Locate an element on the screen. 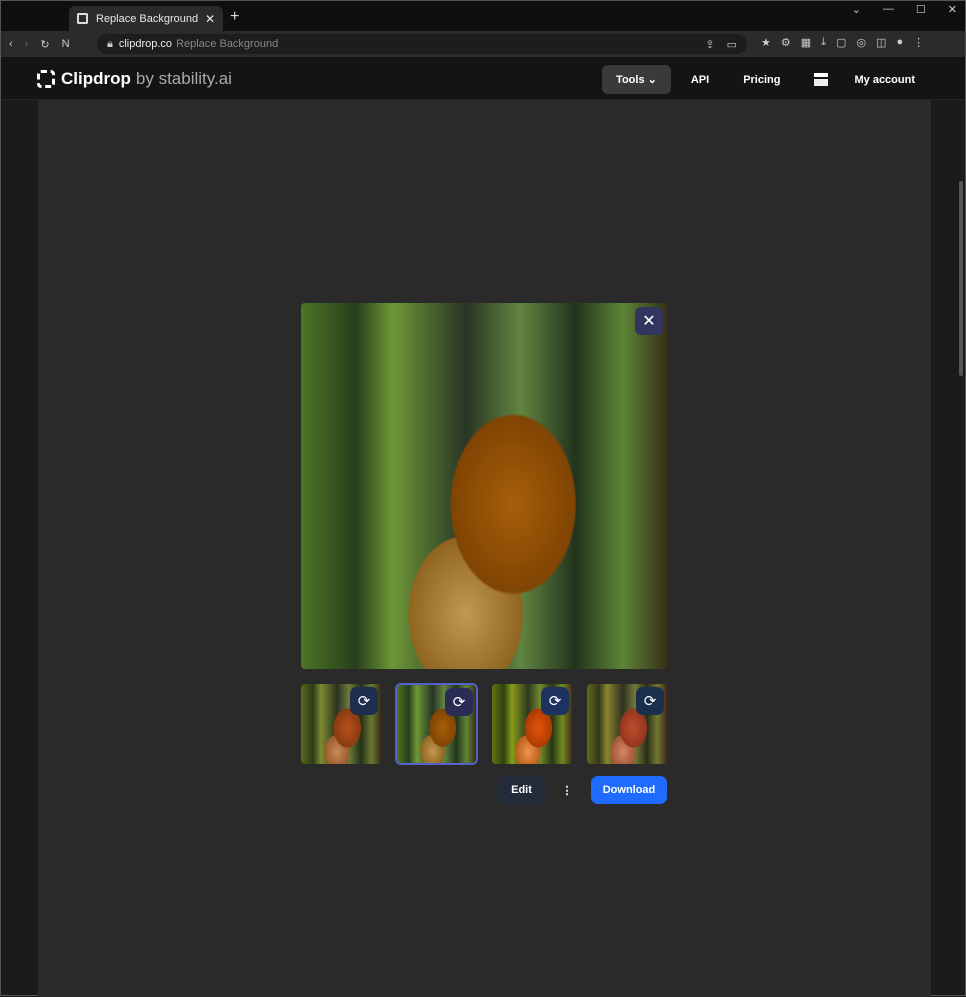 This screenshot has height=997, width=966. flag-icon: ▦ is located at coordinates (806, 42).